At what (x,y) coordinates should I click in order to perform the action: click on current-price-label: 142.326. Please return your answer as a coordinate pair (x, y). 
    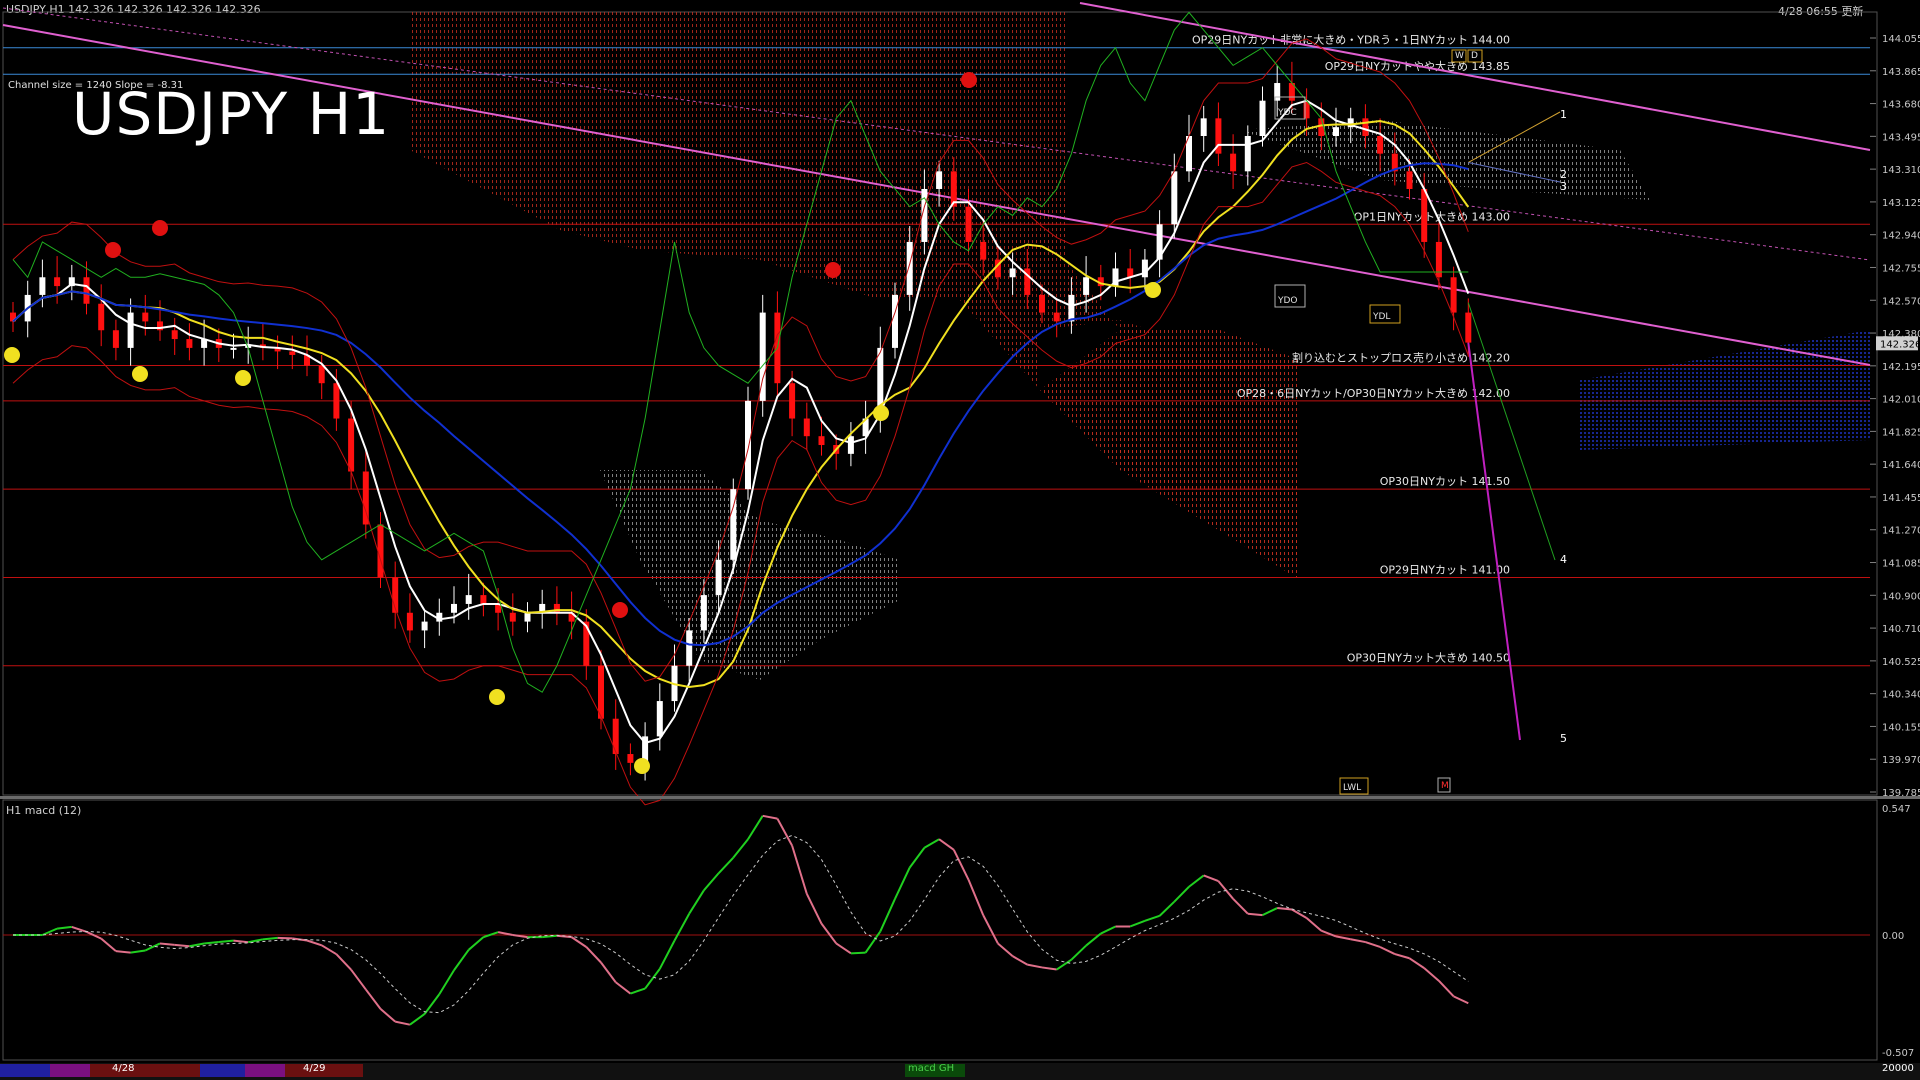
    Looking at the image, I should click on (1900, 344).